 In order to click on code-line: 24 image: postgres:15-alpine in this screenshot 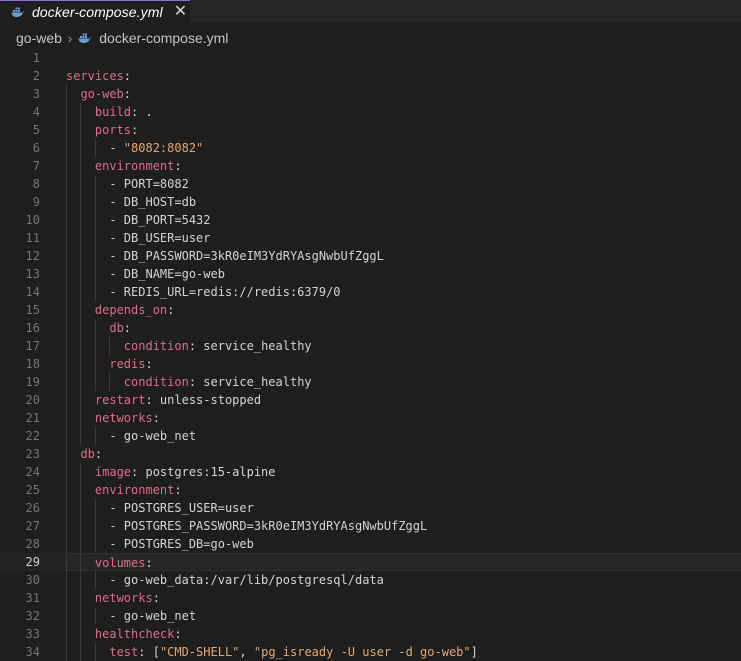, I will do `click(370, 472)`.